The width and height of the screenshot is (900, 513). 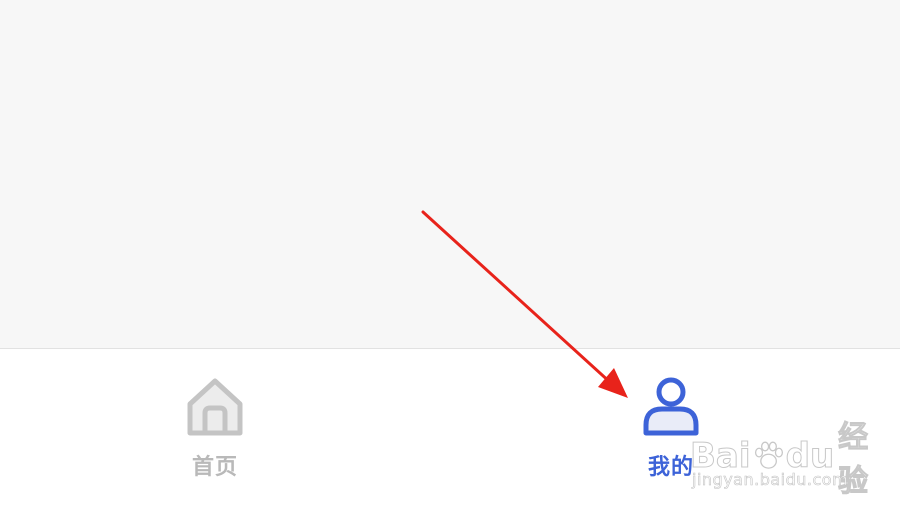 What do you see at coordinates (214, 467) in the screenshot?
I see `tab-home-label: 首页` at bounding box center [214, 467].